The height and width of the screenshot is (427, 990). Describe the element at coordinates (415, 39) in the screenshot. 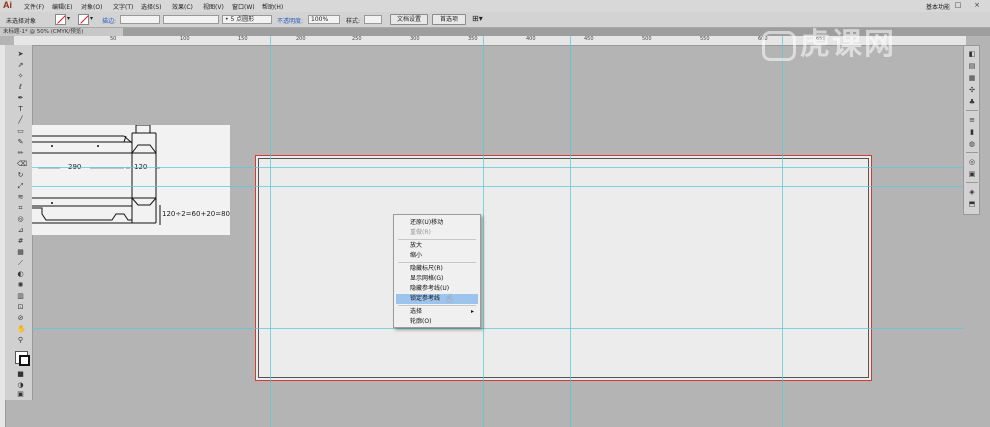

I see `ruler-label: 300` at that location.